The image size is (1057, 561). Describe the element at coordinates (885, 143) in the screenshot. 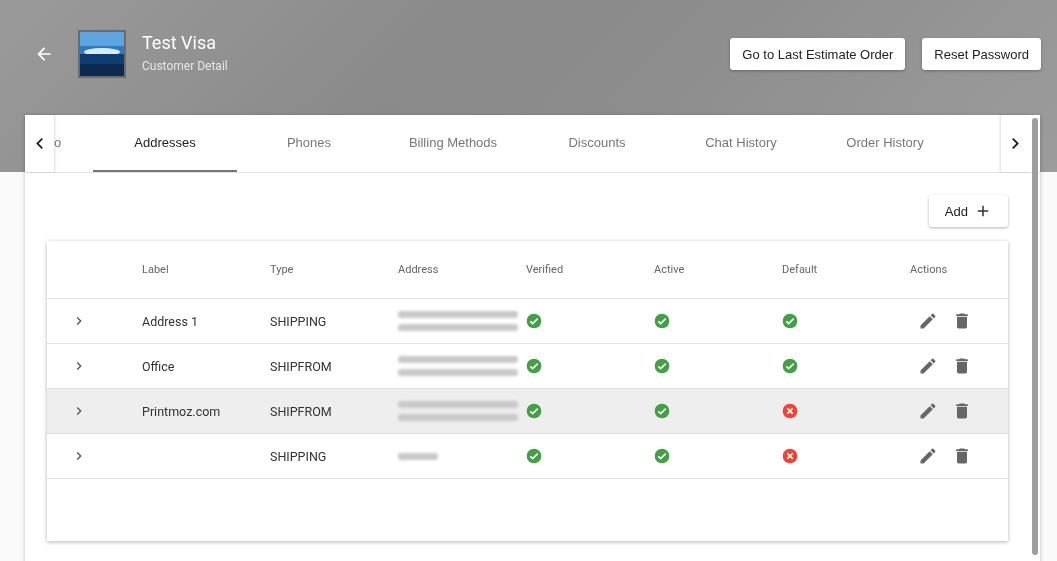

I see `tab: Order History` at that location.